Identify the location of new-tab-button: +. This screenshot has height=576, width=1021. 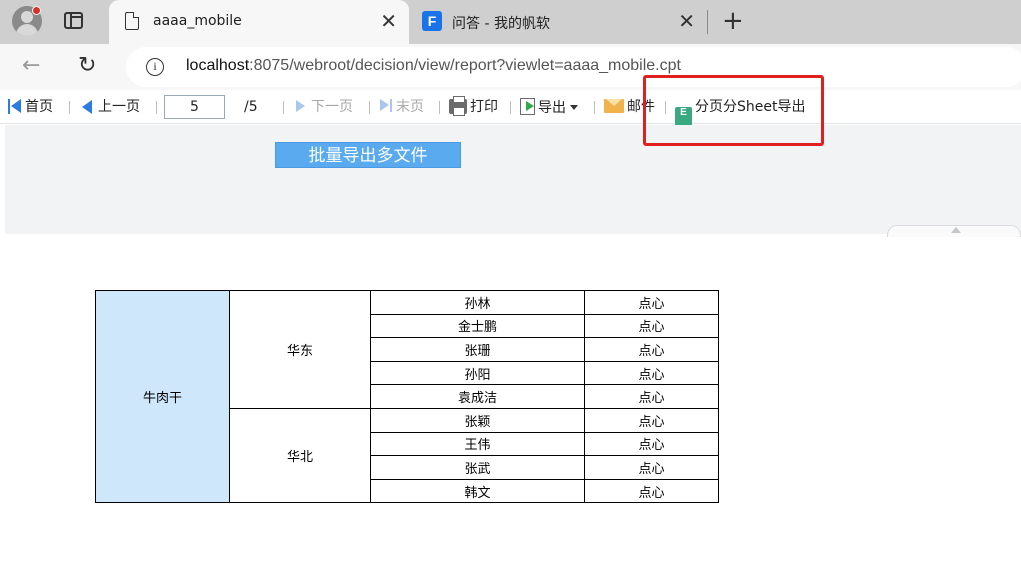
(733, 21).